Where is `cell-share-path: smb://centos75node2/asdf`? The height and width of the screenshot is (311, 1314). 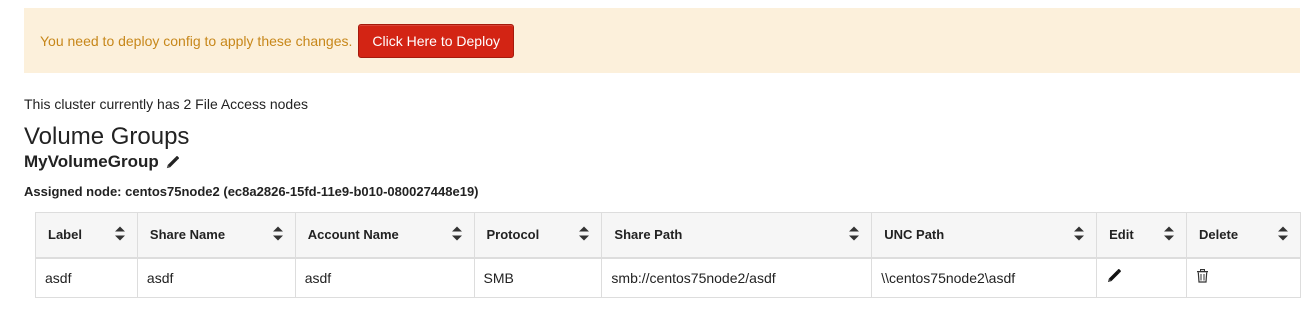 cell-share-path: smb://centos75node2/asdf is located at coordinates (737, 277).